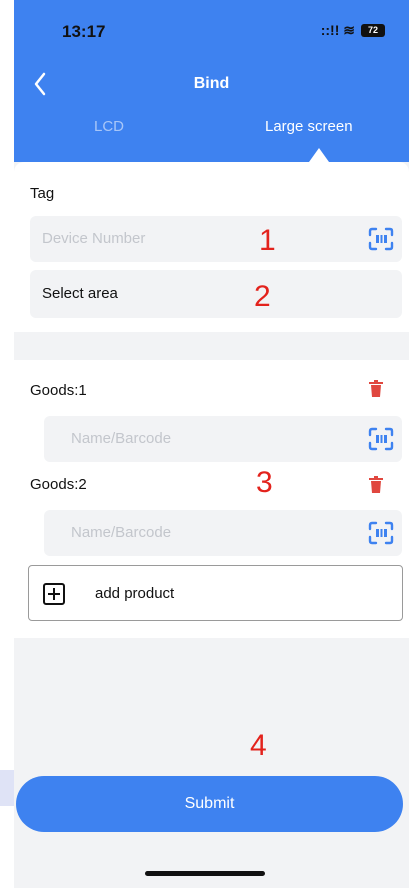 The image size is (409, 888). What do you see at coordinates (84, 31) in the screenshot?
I see `status-time: 13:17` at bounding box center [84, 31].